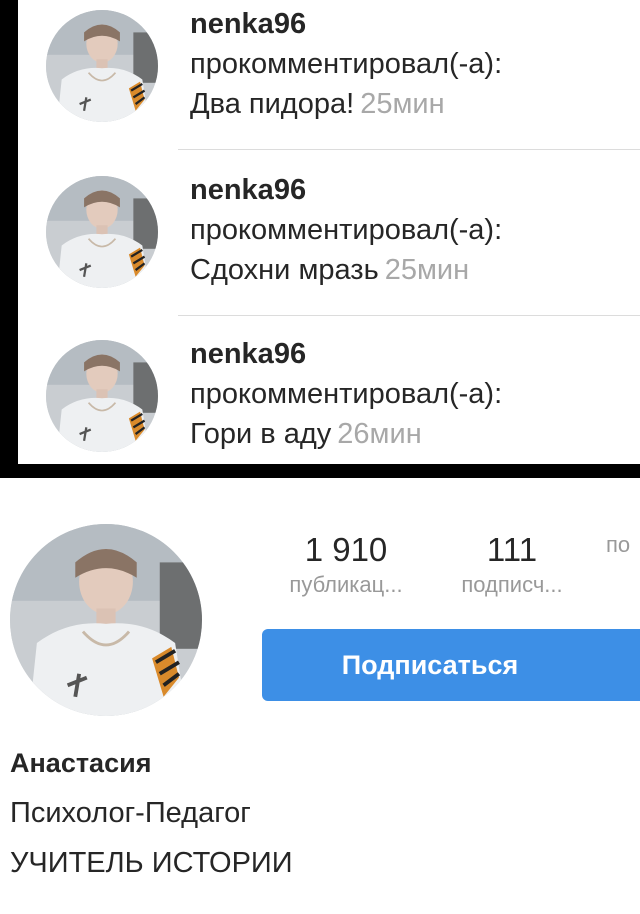 The height and width of the screenshot is (914, 640). I want to click on profile-name: Анастасия, so click(81, 763).